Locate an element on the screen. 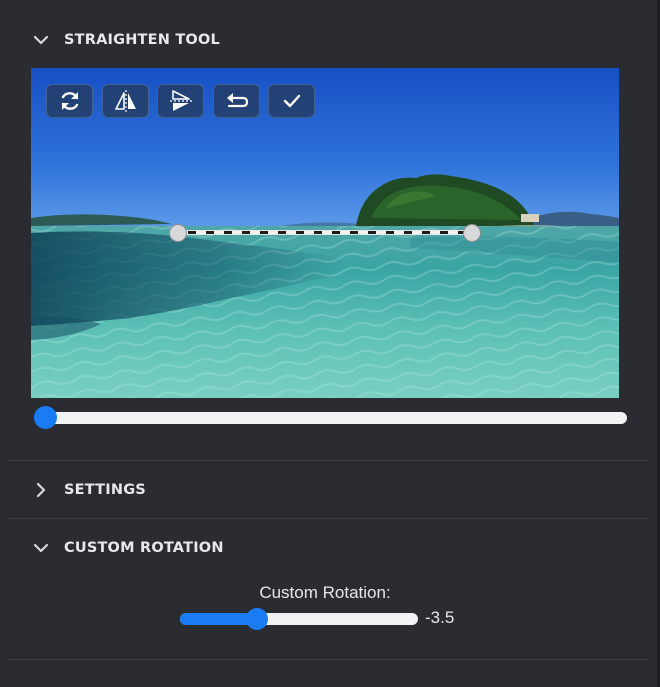 This screenshot has height=687, width=660. custom-rotation-label: Custom Rotation: is located at coordinates (325, 592).